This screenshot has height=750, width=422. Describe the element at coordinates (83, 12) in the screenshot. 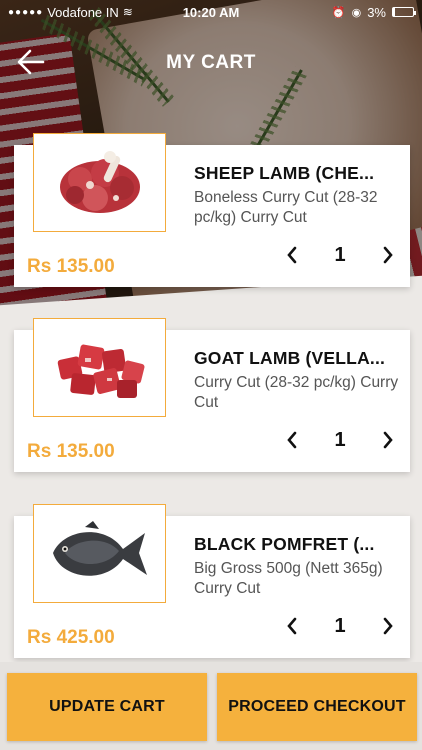

I see `carrier-label: Vodafone IN` at that location.